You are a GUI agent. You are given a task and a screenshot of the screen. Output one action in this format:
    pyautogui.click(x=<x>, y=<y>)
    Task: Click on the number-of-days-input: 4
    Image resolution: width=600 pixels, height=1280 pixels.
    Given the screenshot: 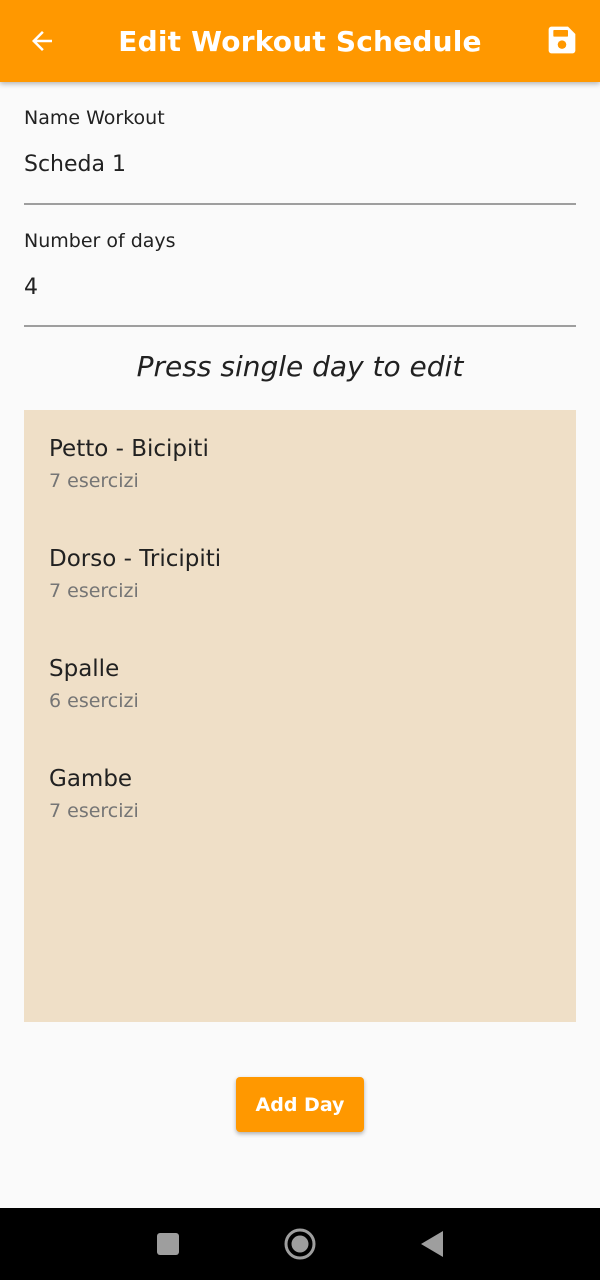 What is the action you would take?
    pyautogui.click(x=300, y=287)
    